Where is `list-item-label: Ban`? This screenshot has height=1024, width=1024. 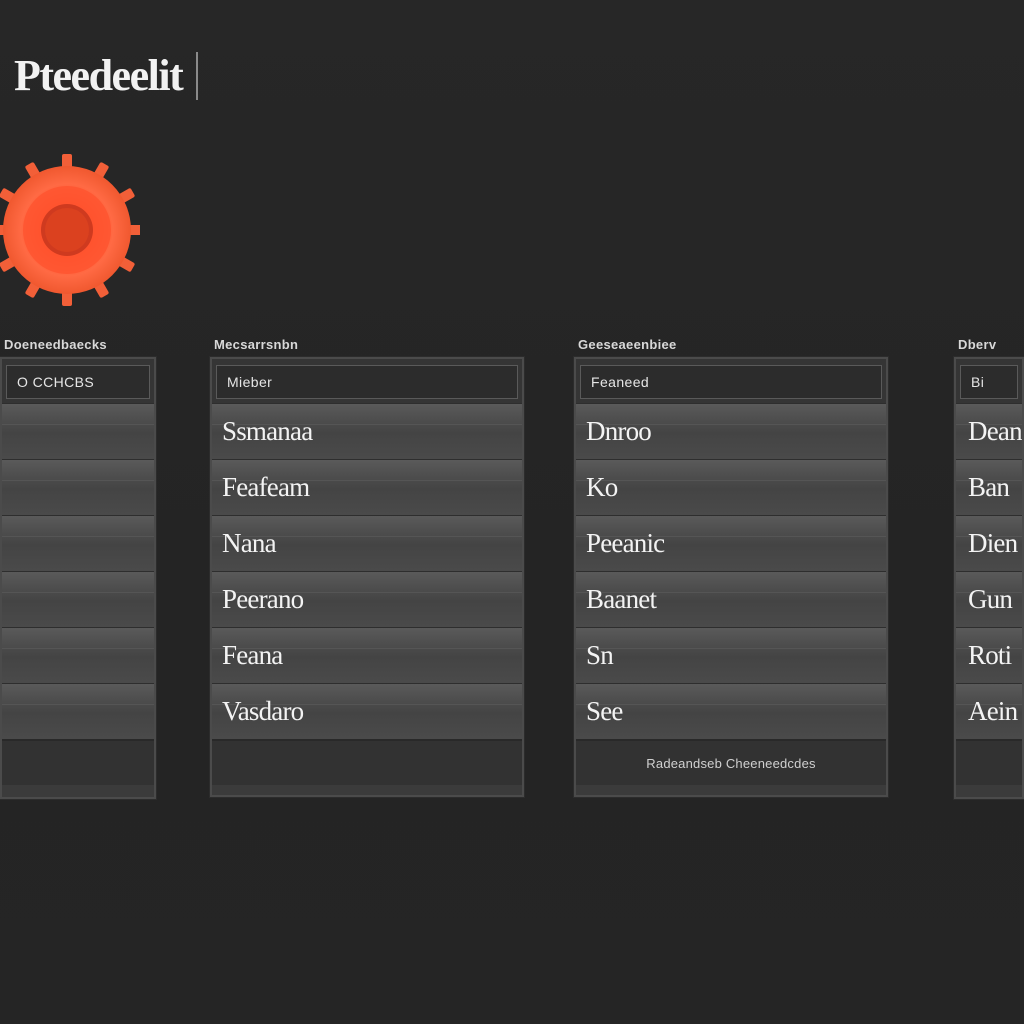
list-item-label: Ban is located at coordinates (989, 487).